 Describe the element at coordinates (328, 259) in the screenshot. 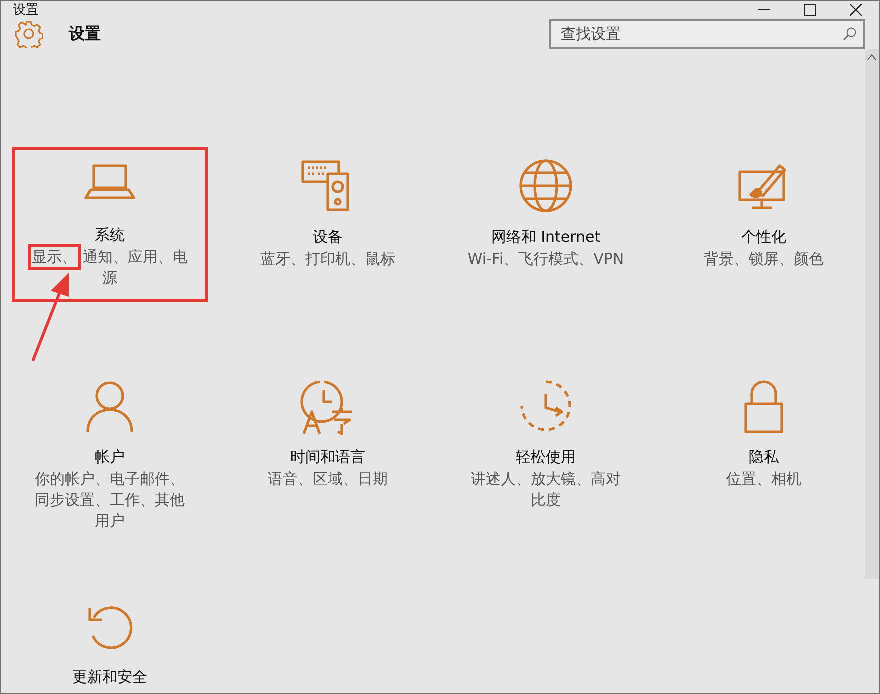

I see `tile-description: 蓝牙、打印机、鼠标` at that location.